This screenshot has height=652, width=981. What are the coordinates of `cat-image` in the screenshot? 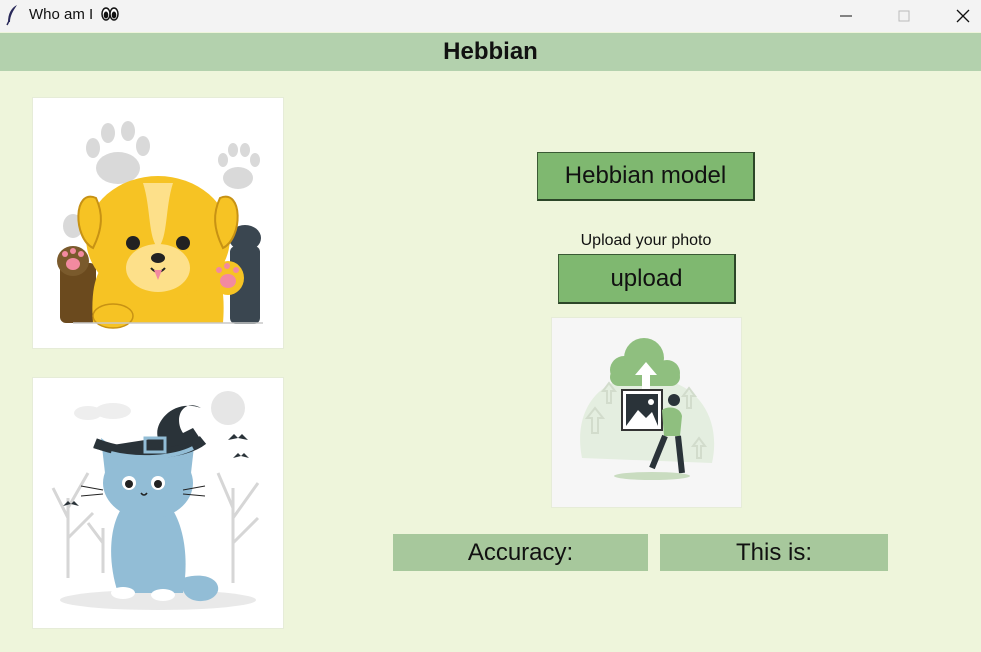 It's located at (158, 503).